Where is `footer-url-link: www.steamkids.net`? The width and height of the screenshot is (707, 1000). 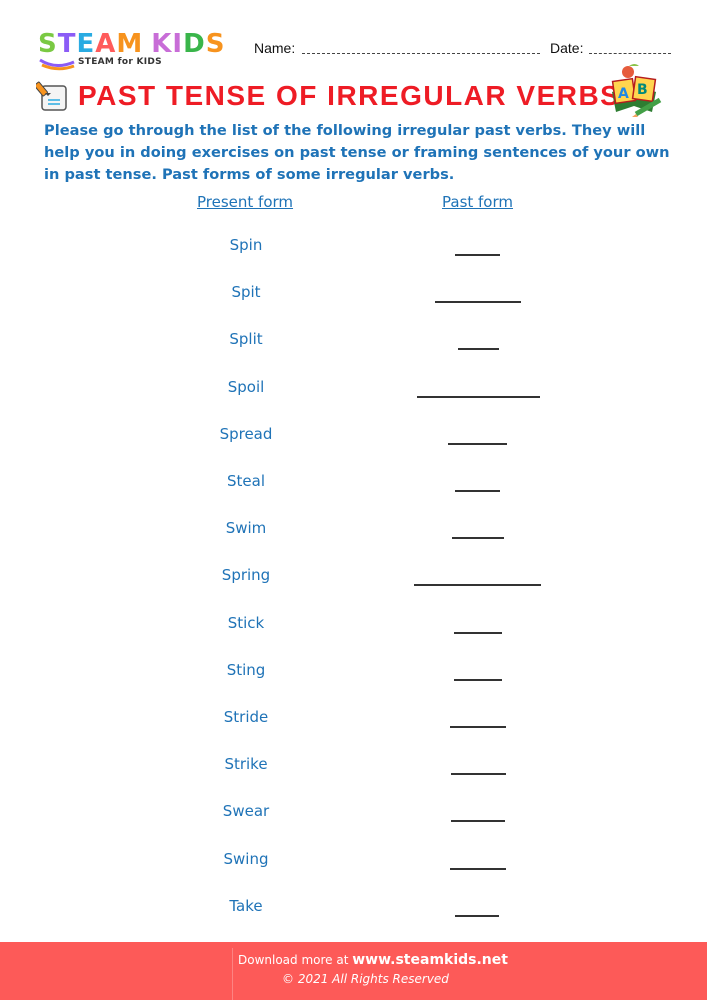 footer-url-link: www.steamkids.net is located at coordinates (430, 960).